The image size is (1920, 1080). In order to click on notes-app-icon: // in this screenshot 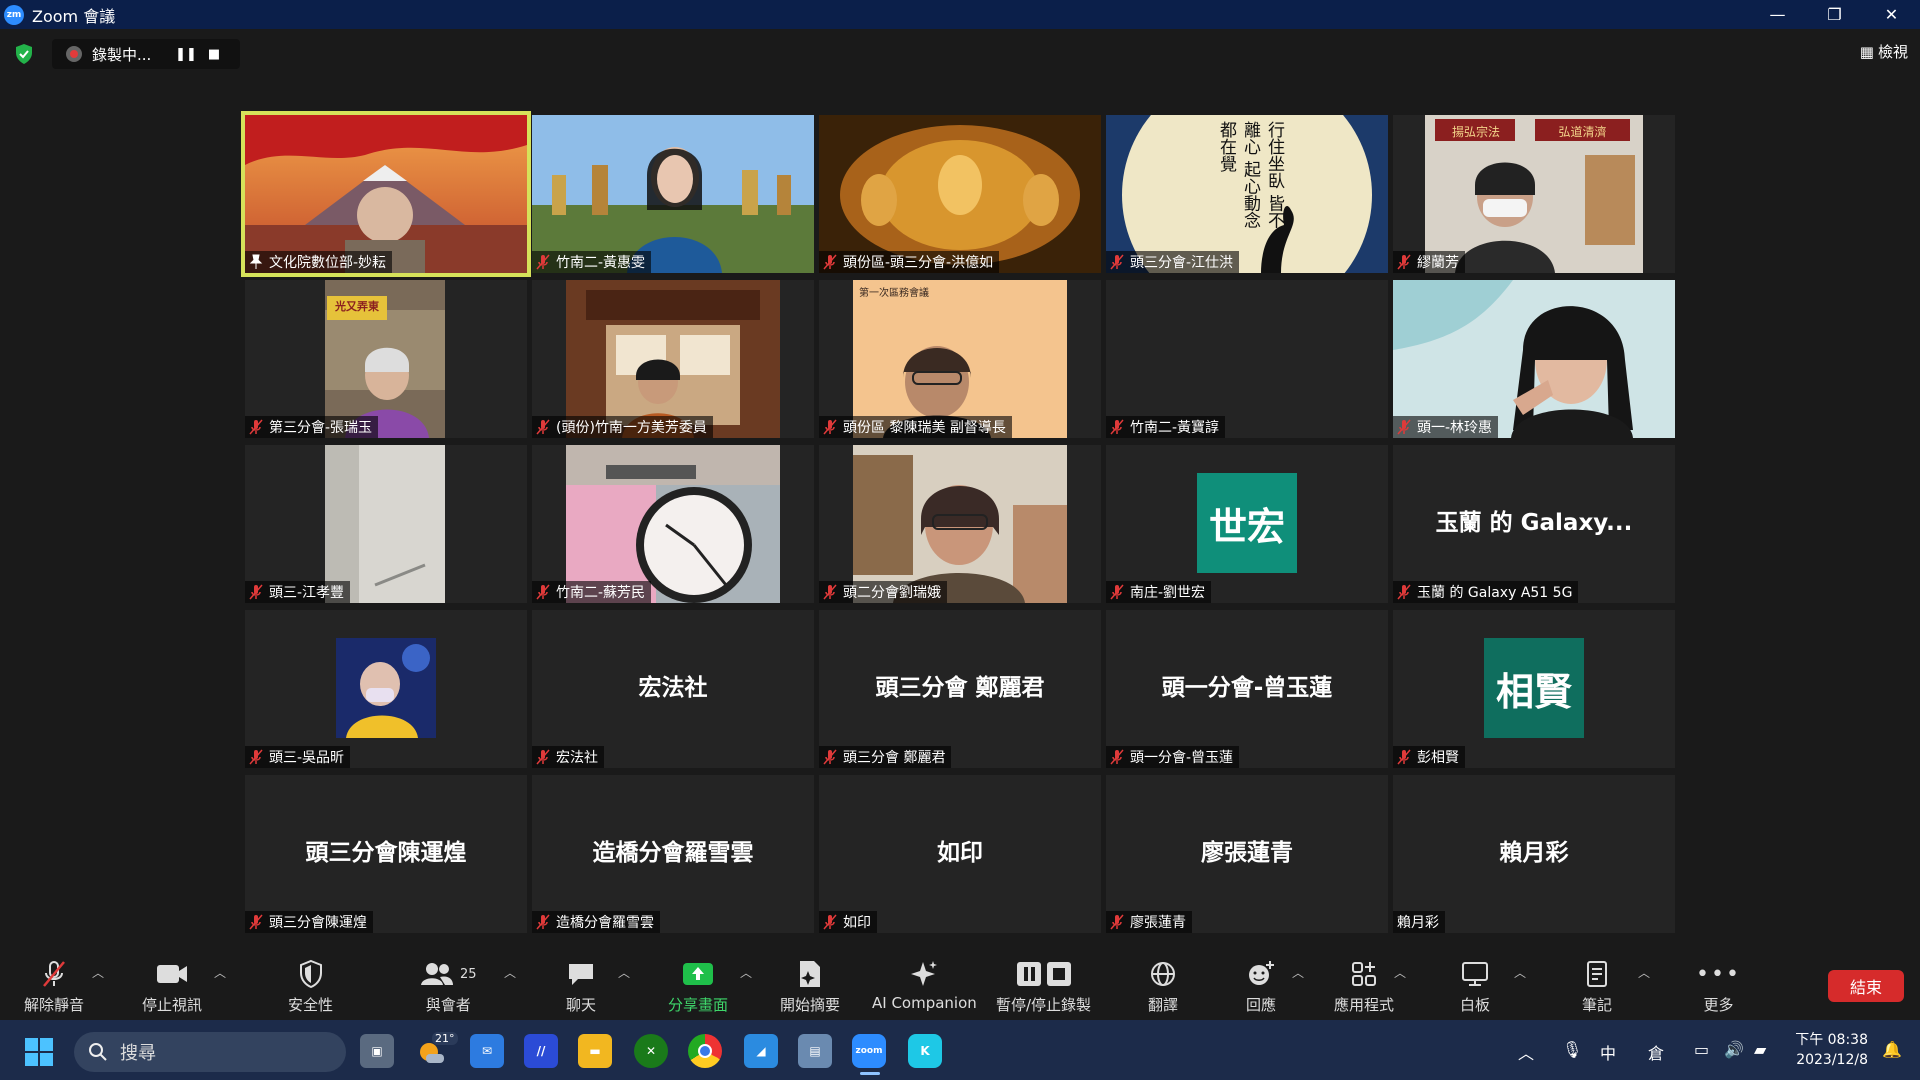, I will do `click(541, 1051)`.